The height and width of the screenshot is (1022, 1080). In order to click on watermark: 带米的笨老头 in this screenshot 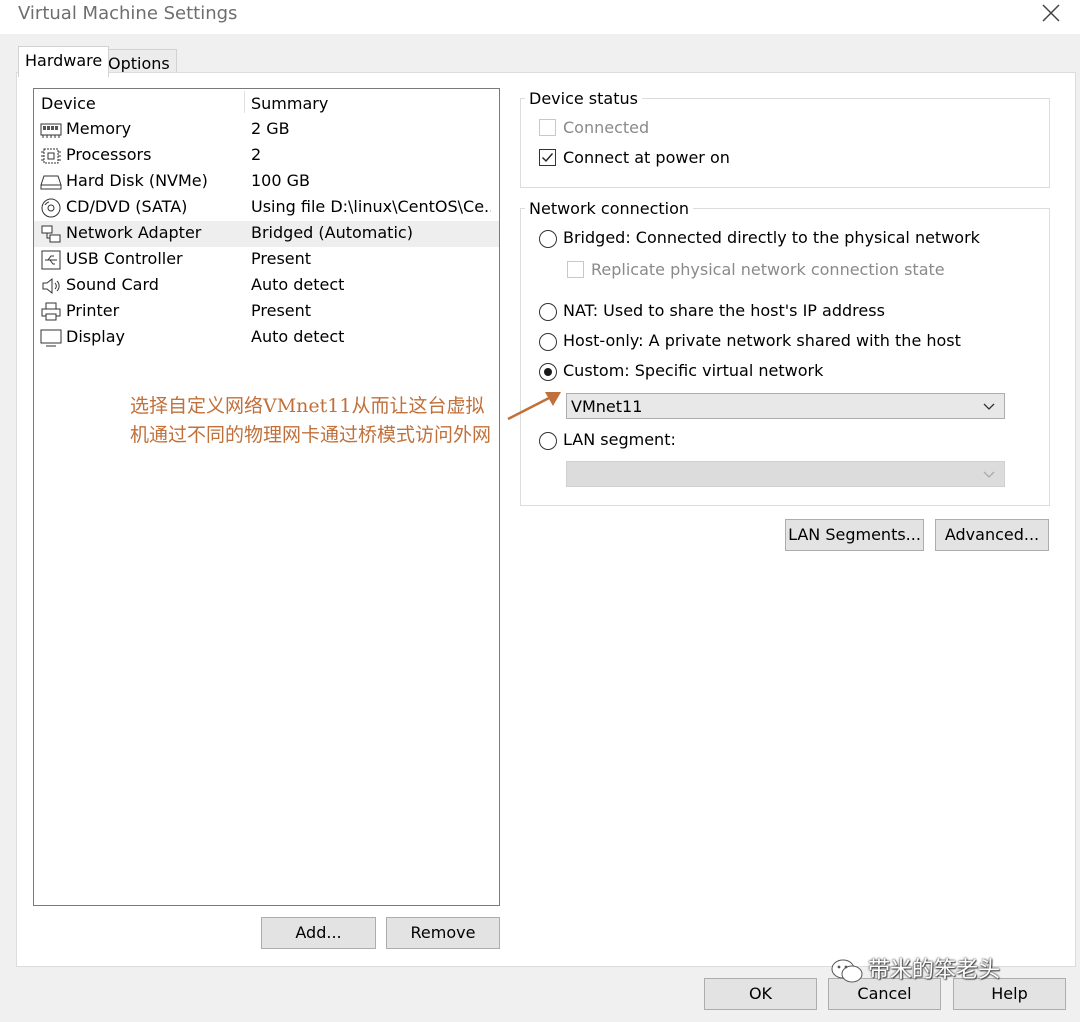, I will do `click(915, 968)`.